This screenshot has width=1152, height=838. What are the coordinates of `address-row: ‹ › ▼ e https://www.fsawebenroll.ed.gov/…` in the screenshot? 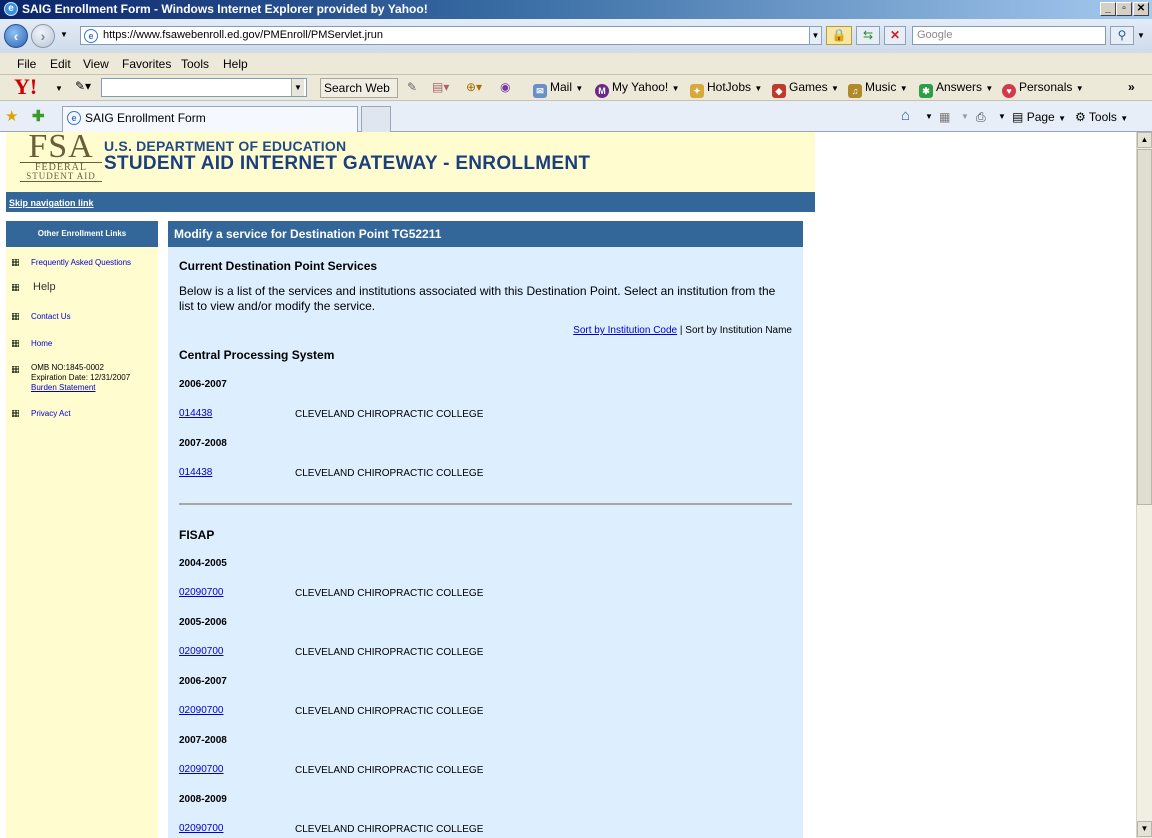 It's located at (576, 36).